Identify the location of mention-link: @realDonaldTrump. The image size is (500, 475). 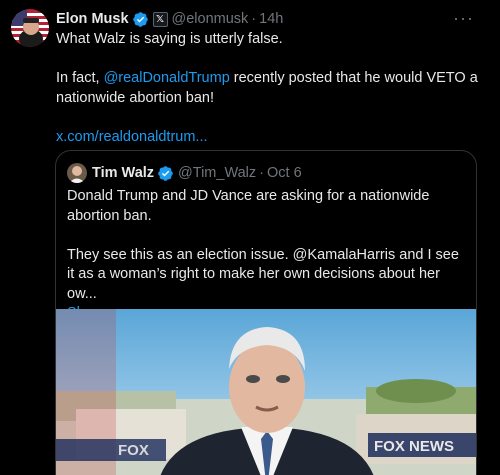
(167, 78).